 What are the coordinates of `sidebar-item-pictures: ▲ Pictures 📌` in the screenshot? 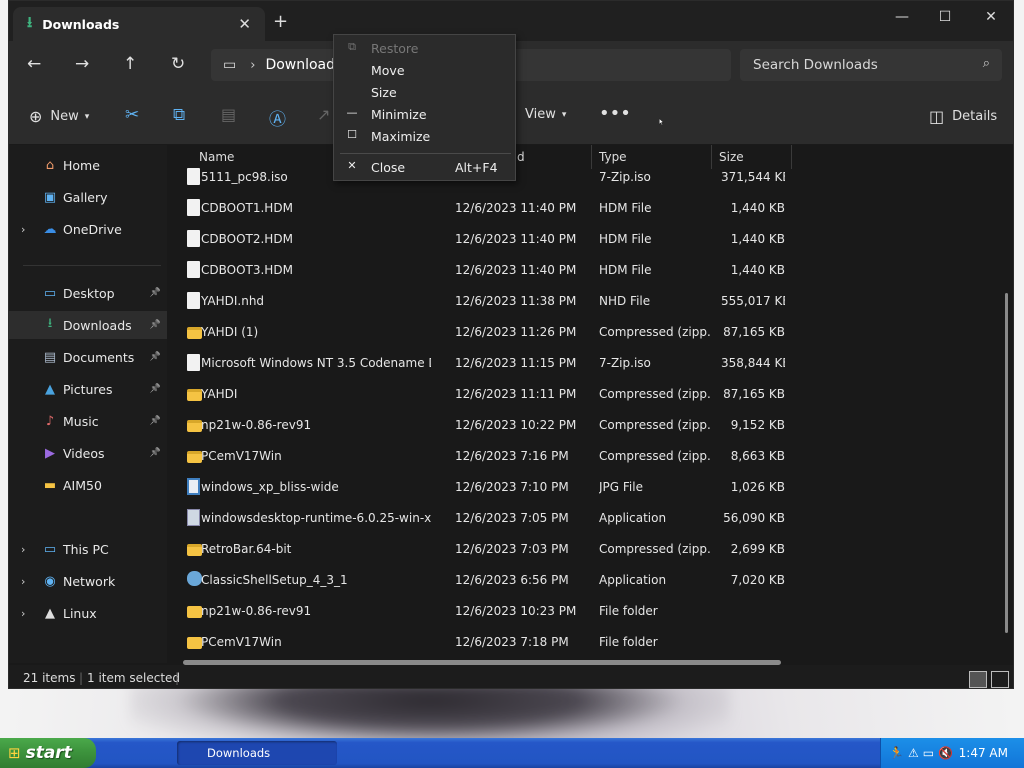 It's located at (88, 389).